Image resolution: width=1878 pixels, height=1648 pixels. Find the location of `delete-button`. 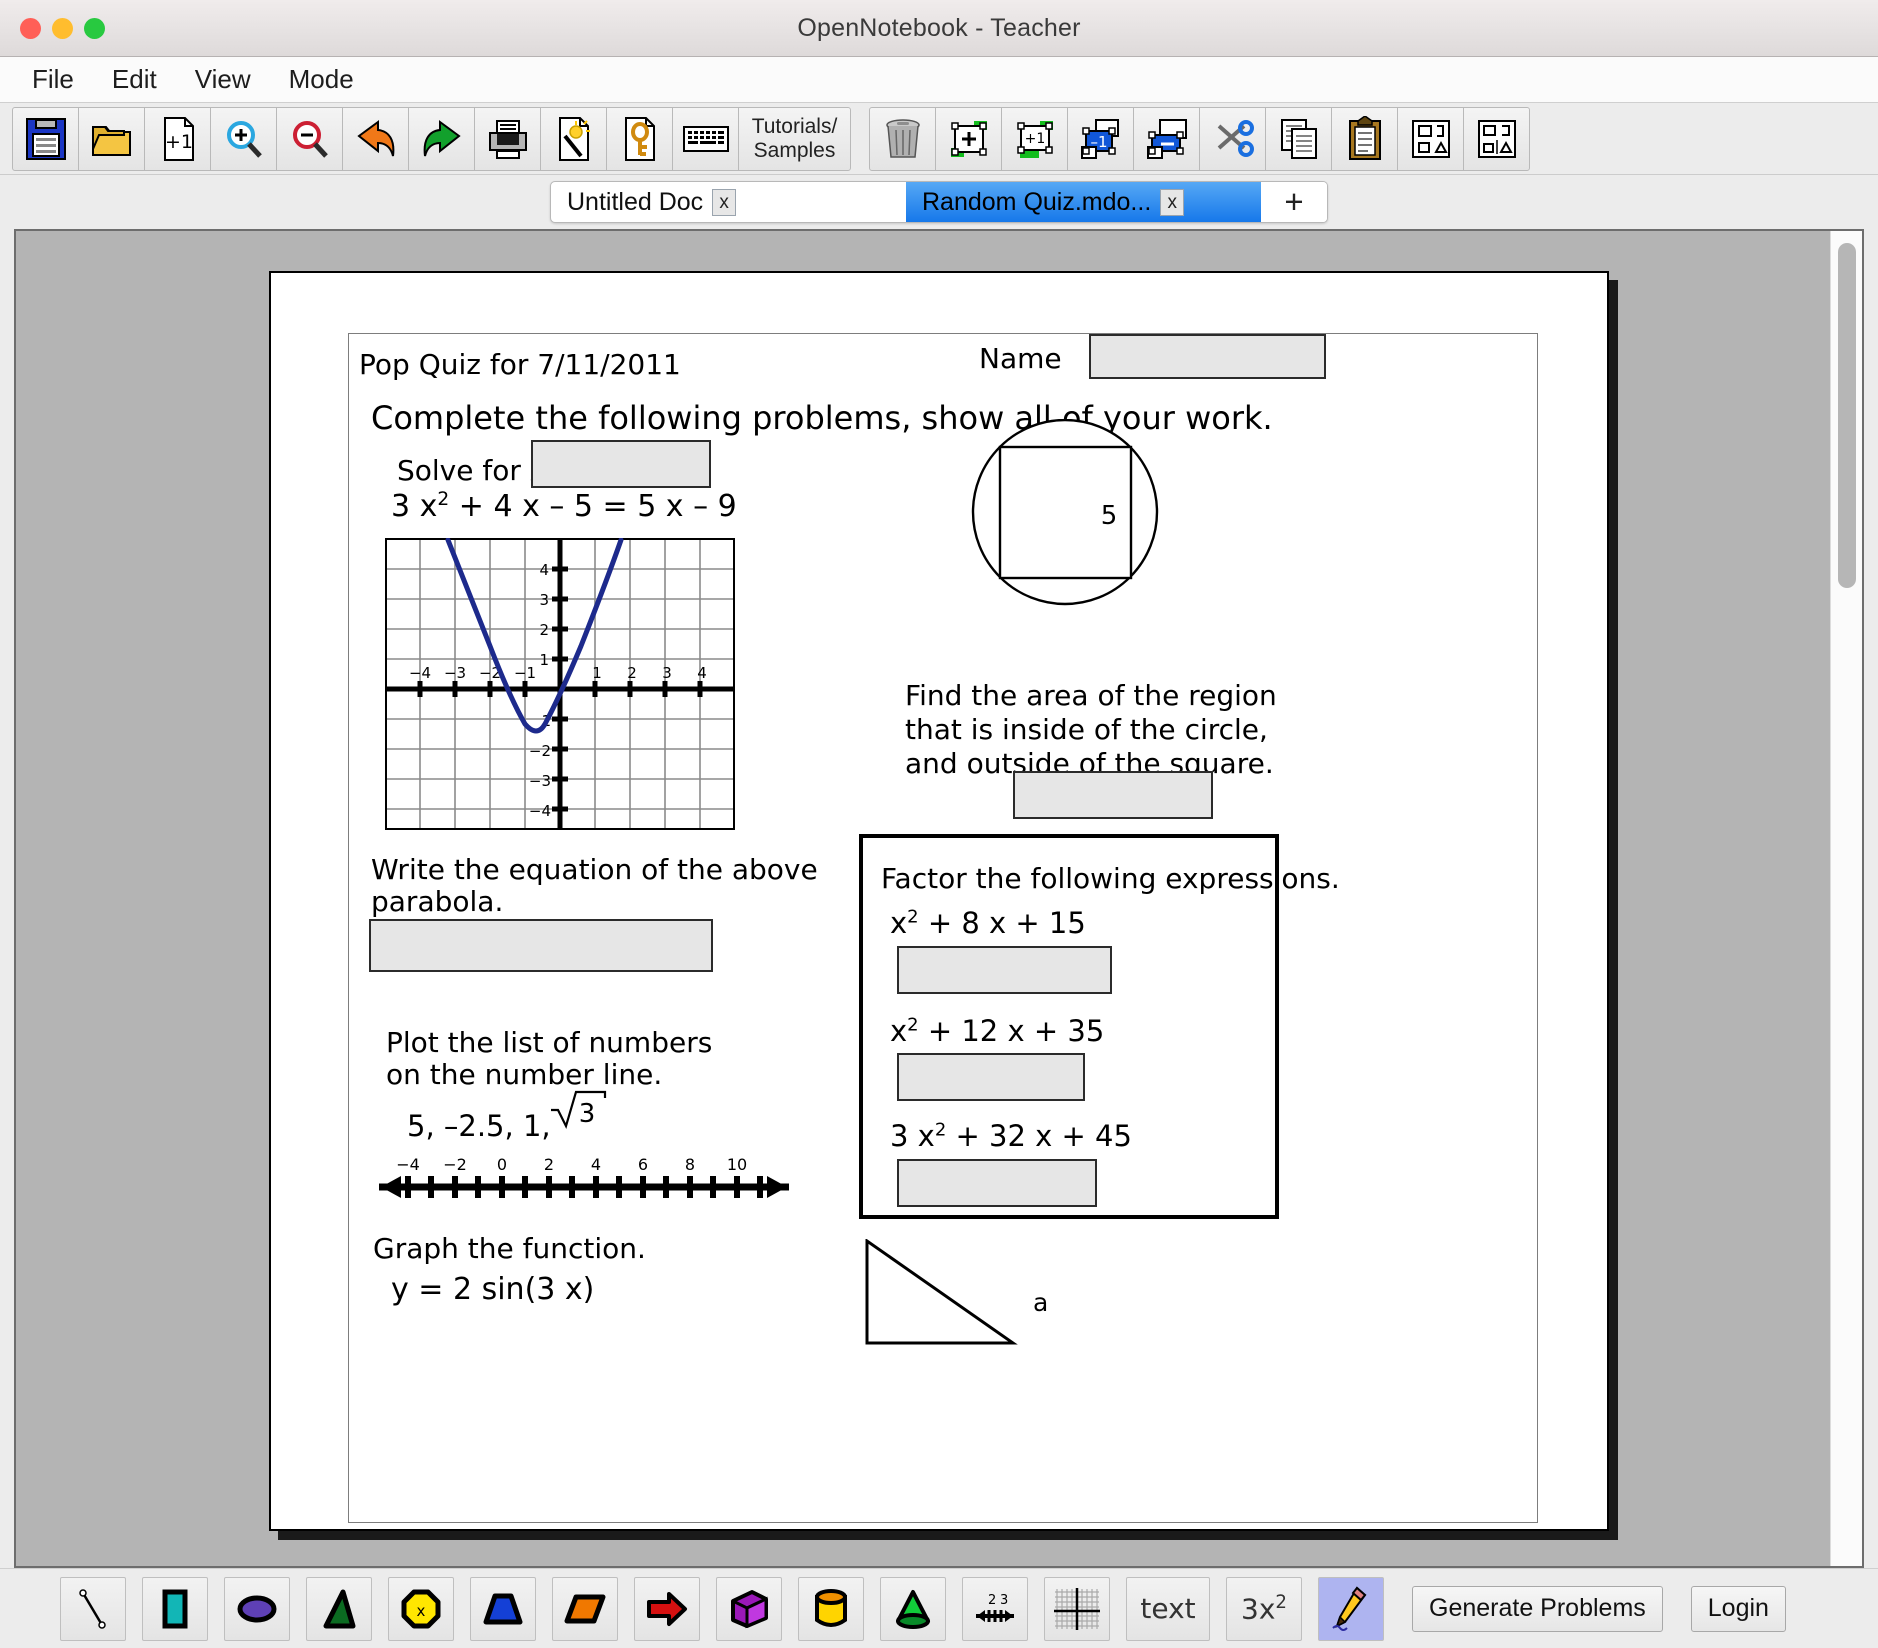

delete-button is located at coordinates (902, 138).